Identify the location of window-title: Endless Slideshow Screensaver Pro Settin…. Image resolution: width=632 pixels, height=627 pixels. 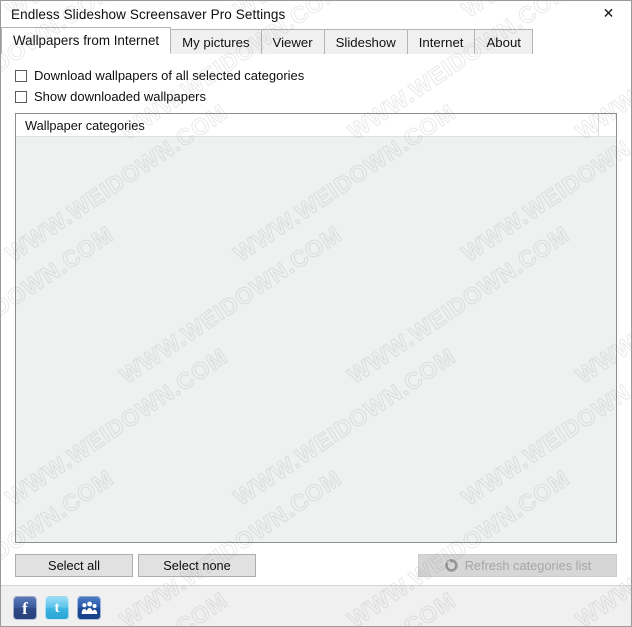
(148, 14).